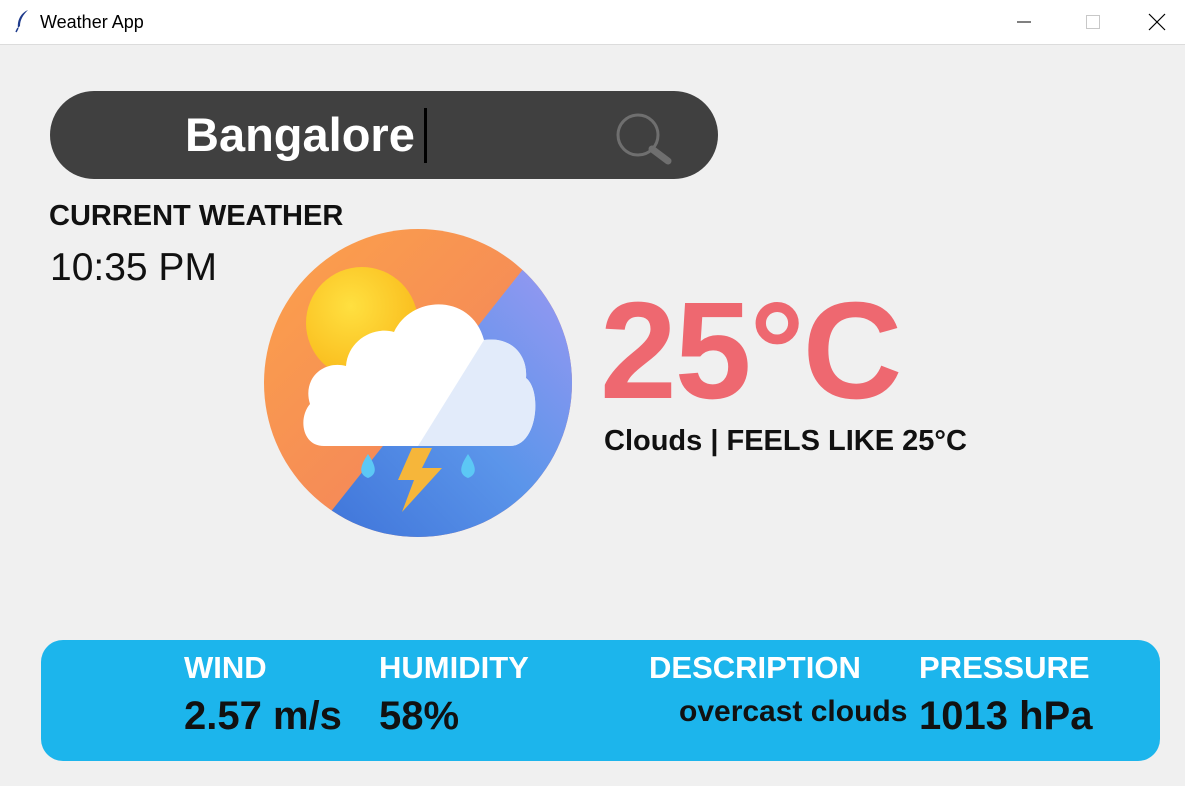 This screenshot has width=1185, height=786. Describe the element at coordinates (419, 716) in the screenshot. I see `humidity-value: 58%` at that location.